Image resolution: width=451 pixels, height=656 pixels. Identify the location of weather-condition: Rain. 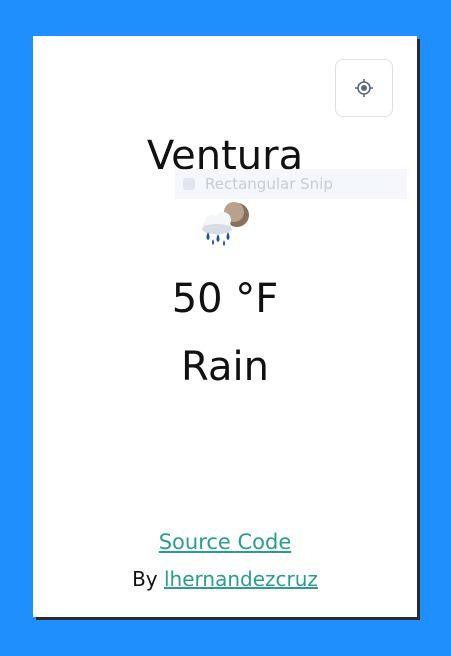
(225, 367).